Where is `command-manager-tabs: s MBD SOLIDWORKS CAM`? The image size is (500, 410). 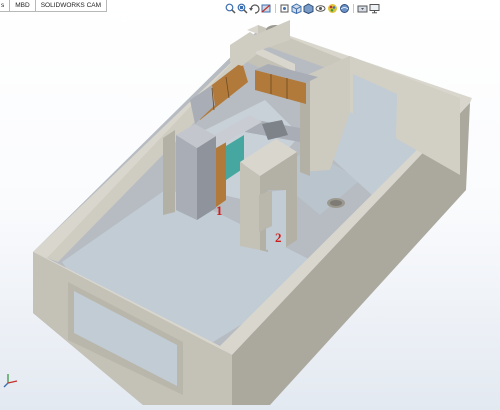
command-manager-tabs: s MBD SOLIDWORKS CAM is located at coordinates (54, 6).